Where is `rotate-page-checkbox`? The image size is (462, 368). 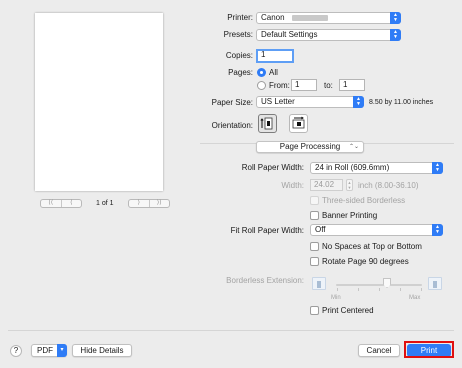 rotate-page-checkbox is located at coordinates (314, 261).